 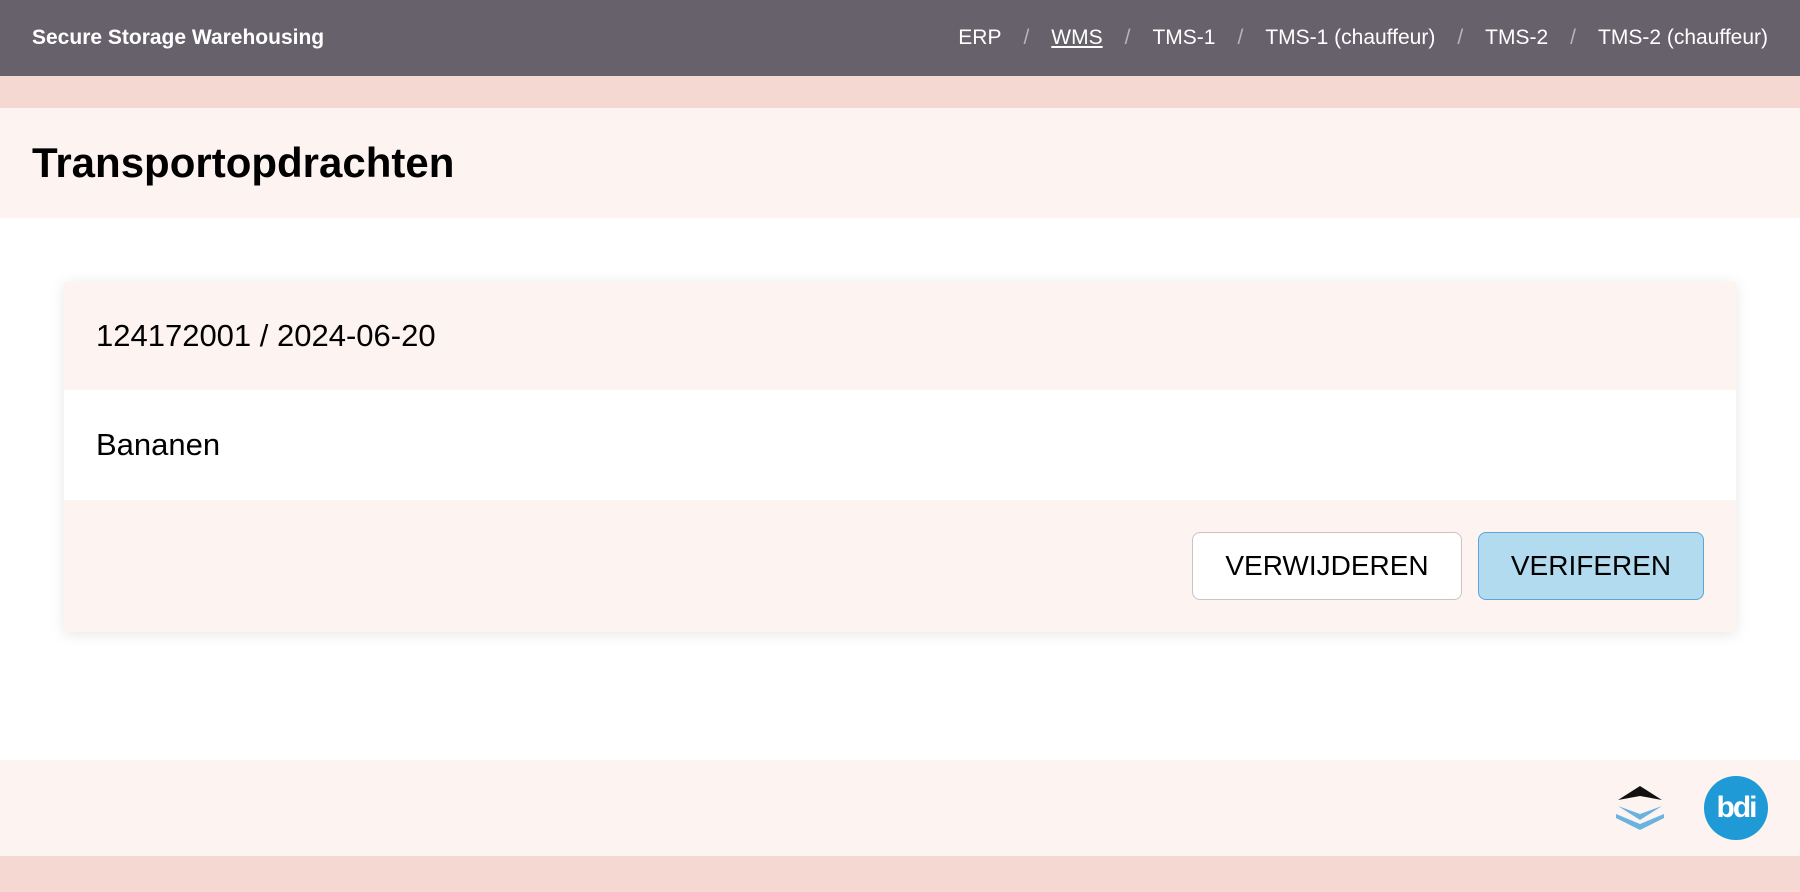 I want to click on card-actions: VERWIJDEREN VERIFEREN, so click(x=900, y=566).